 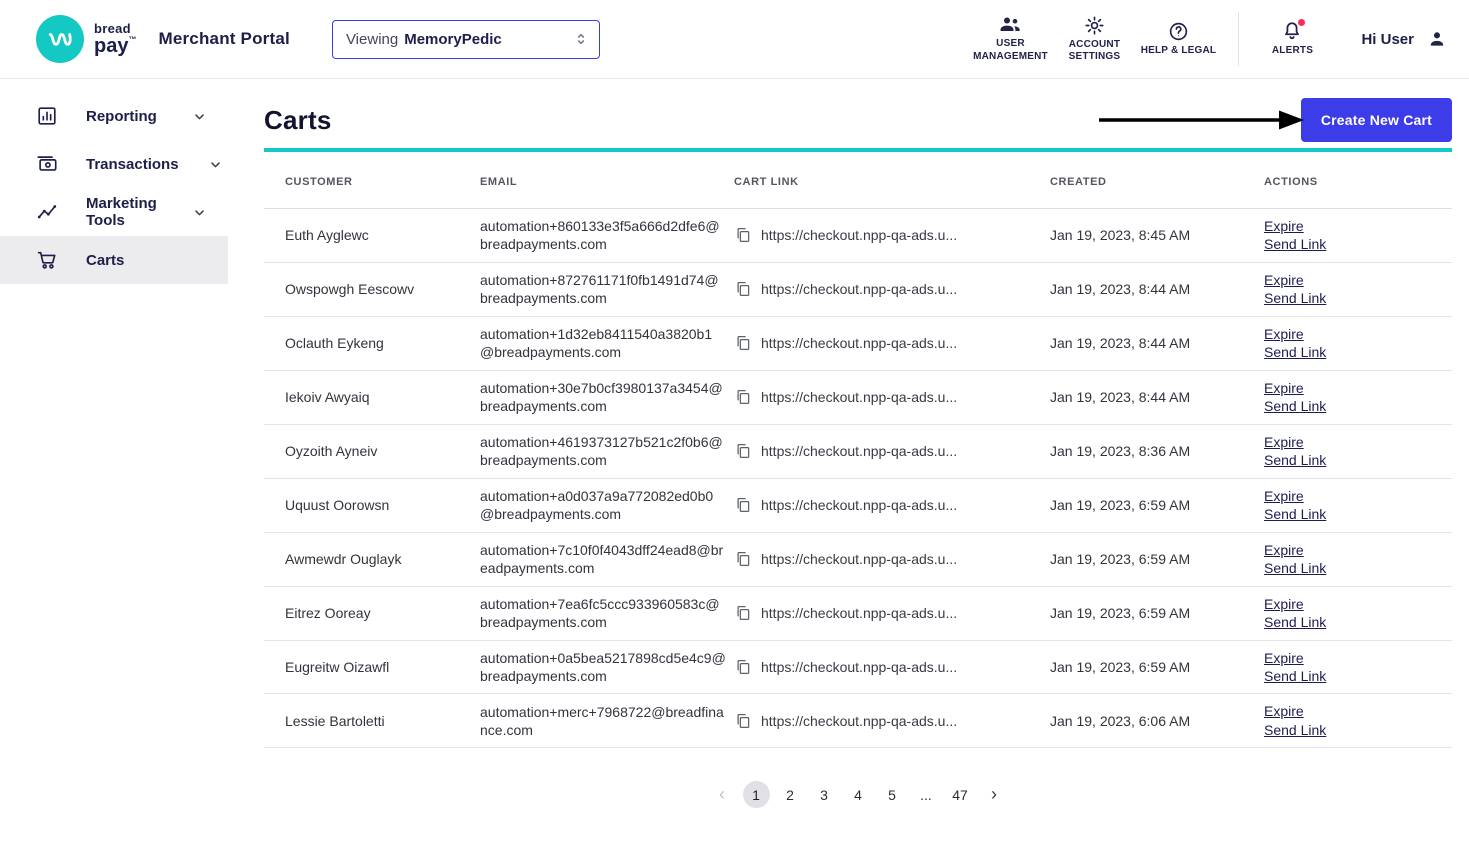 What do you see at coordinates (1293, 30) in the screenshot?
I see `bell-icon` at bounding box center [1293, 30].